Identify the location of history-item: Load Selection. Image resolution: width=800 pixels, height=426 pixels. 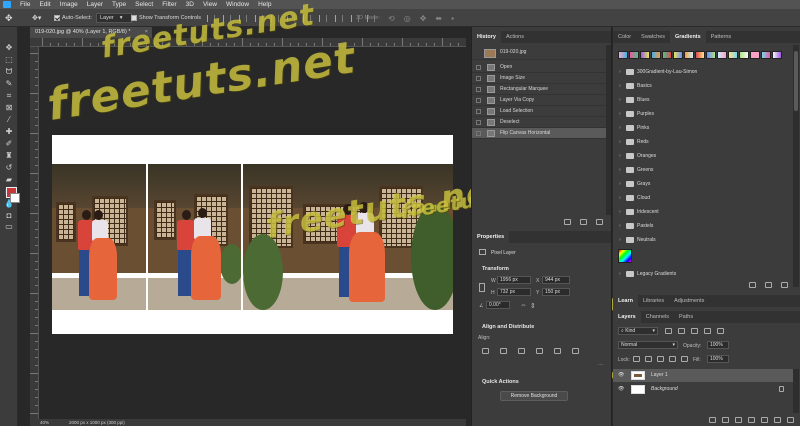
(539, 111).